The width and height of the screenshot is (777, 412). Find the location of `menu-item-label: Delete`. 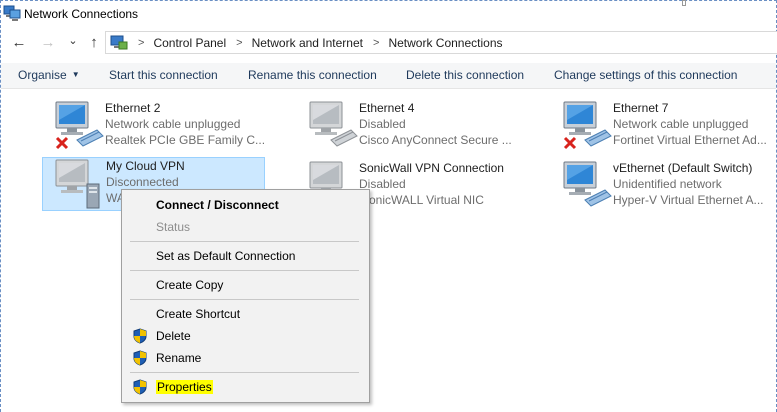

menu-item-label: Delete is located at coordinates (173, 336).